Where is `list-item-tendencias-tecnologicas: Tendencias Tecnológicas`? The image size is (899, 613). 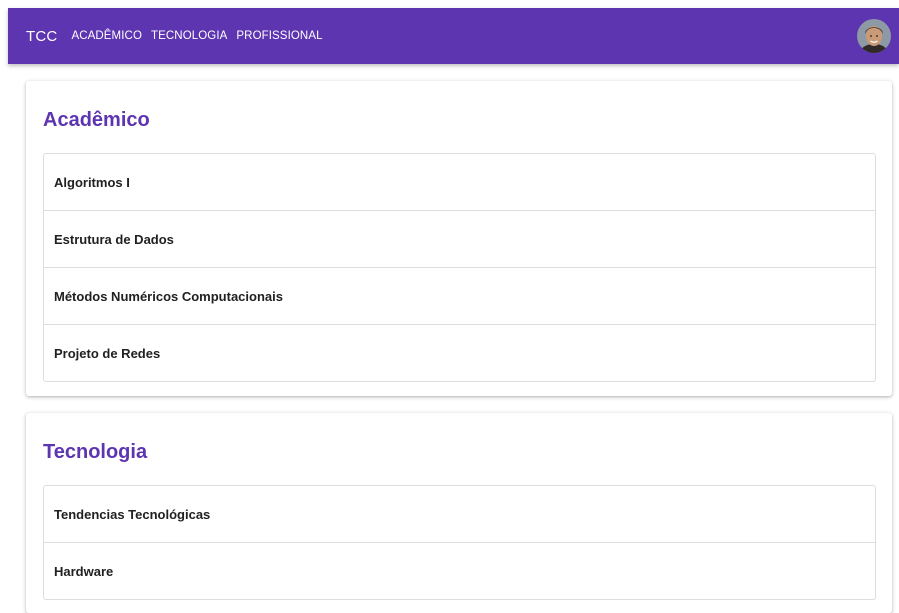
list-item-tendencias-tecnologicas: Tendencias Tecnológicas is located at coordinates (459, 514).